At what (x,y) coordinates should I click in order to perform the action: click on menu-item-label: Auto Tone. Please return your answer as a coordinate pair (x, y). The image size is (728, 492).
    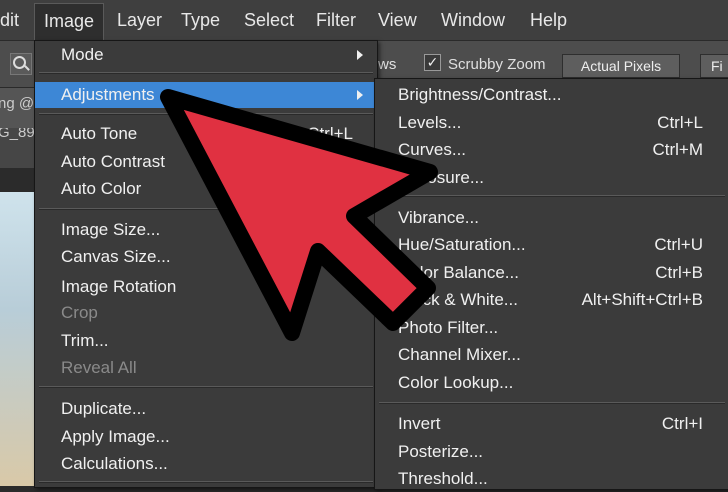
    Looking at the image, I should click on (99, 133).